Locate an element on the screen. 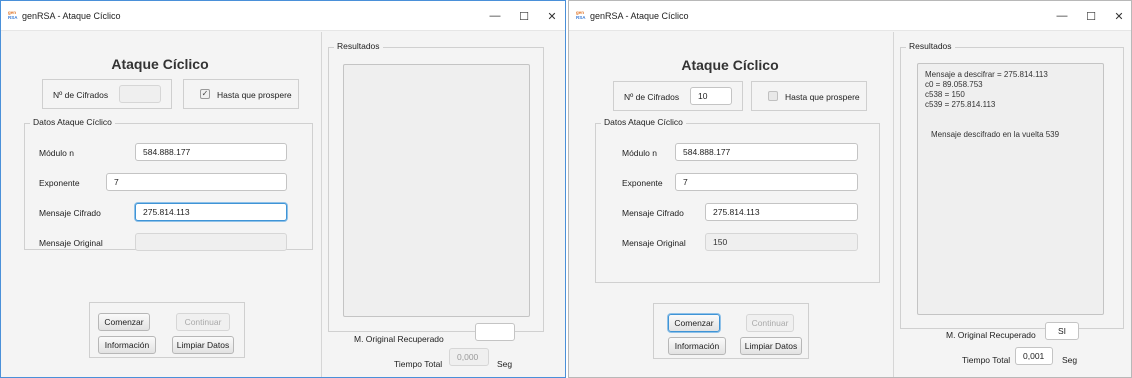 This screenshot has height=378, width=1132. result-line: c0 = 89.058.753 is located at coordinates (954, 84).